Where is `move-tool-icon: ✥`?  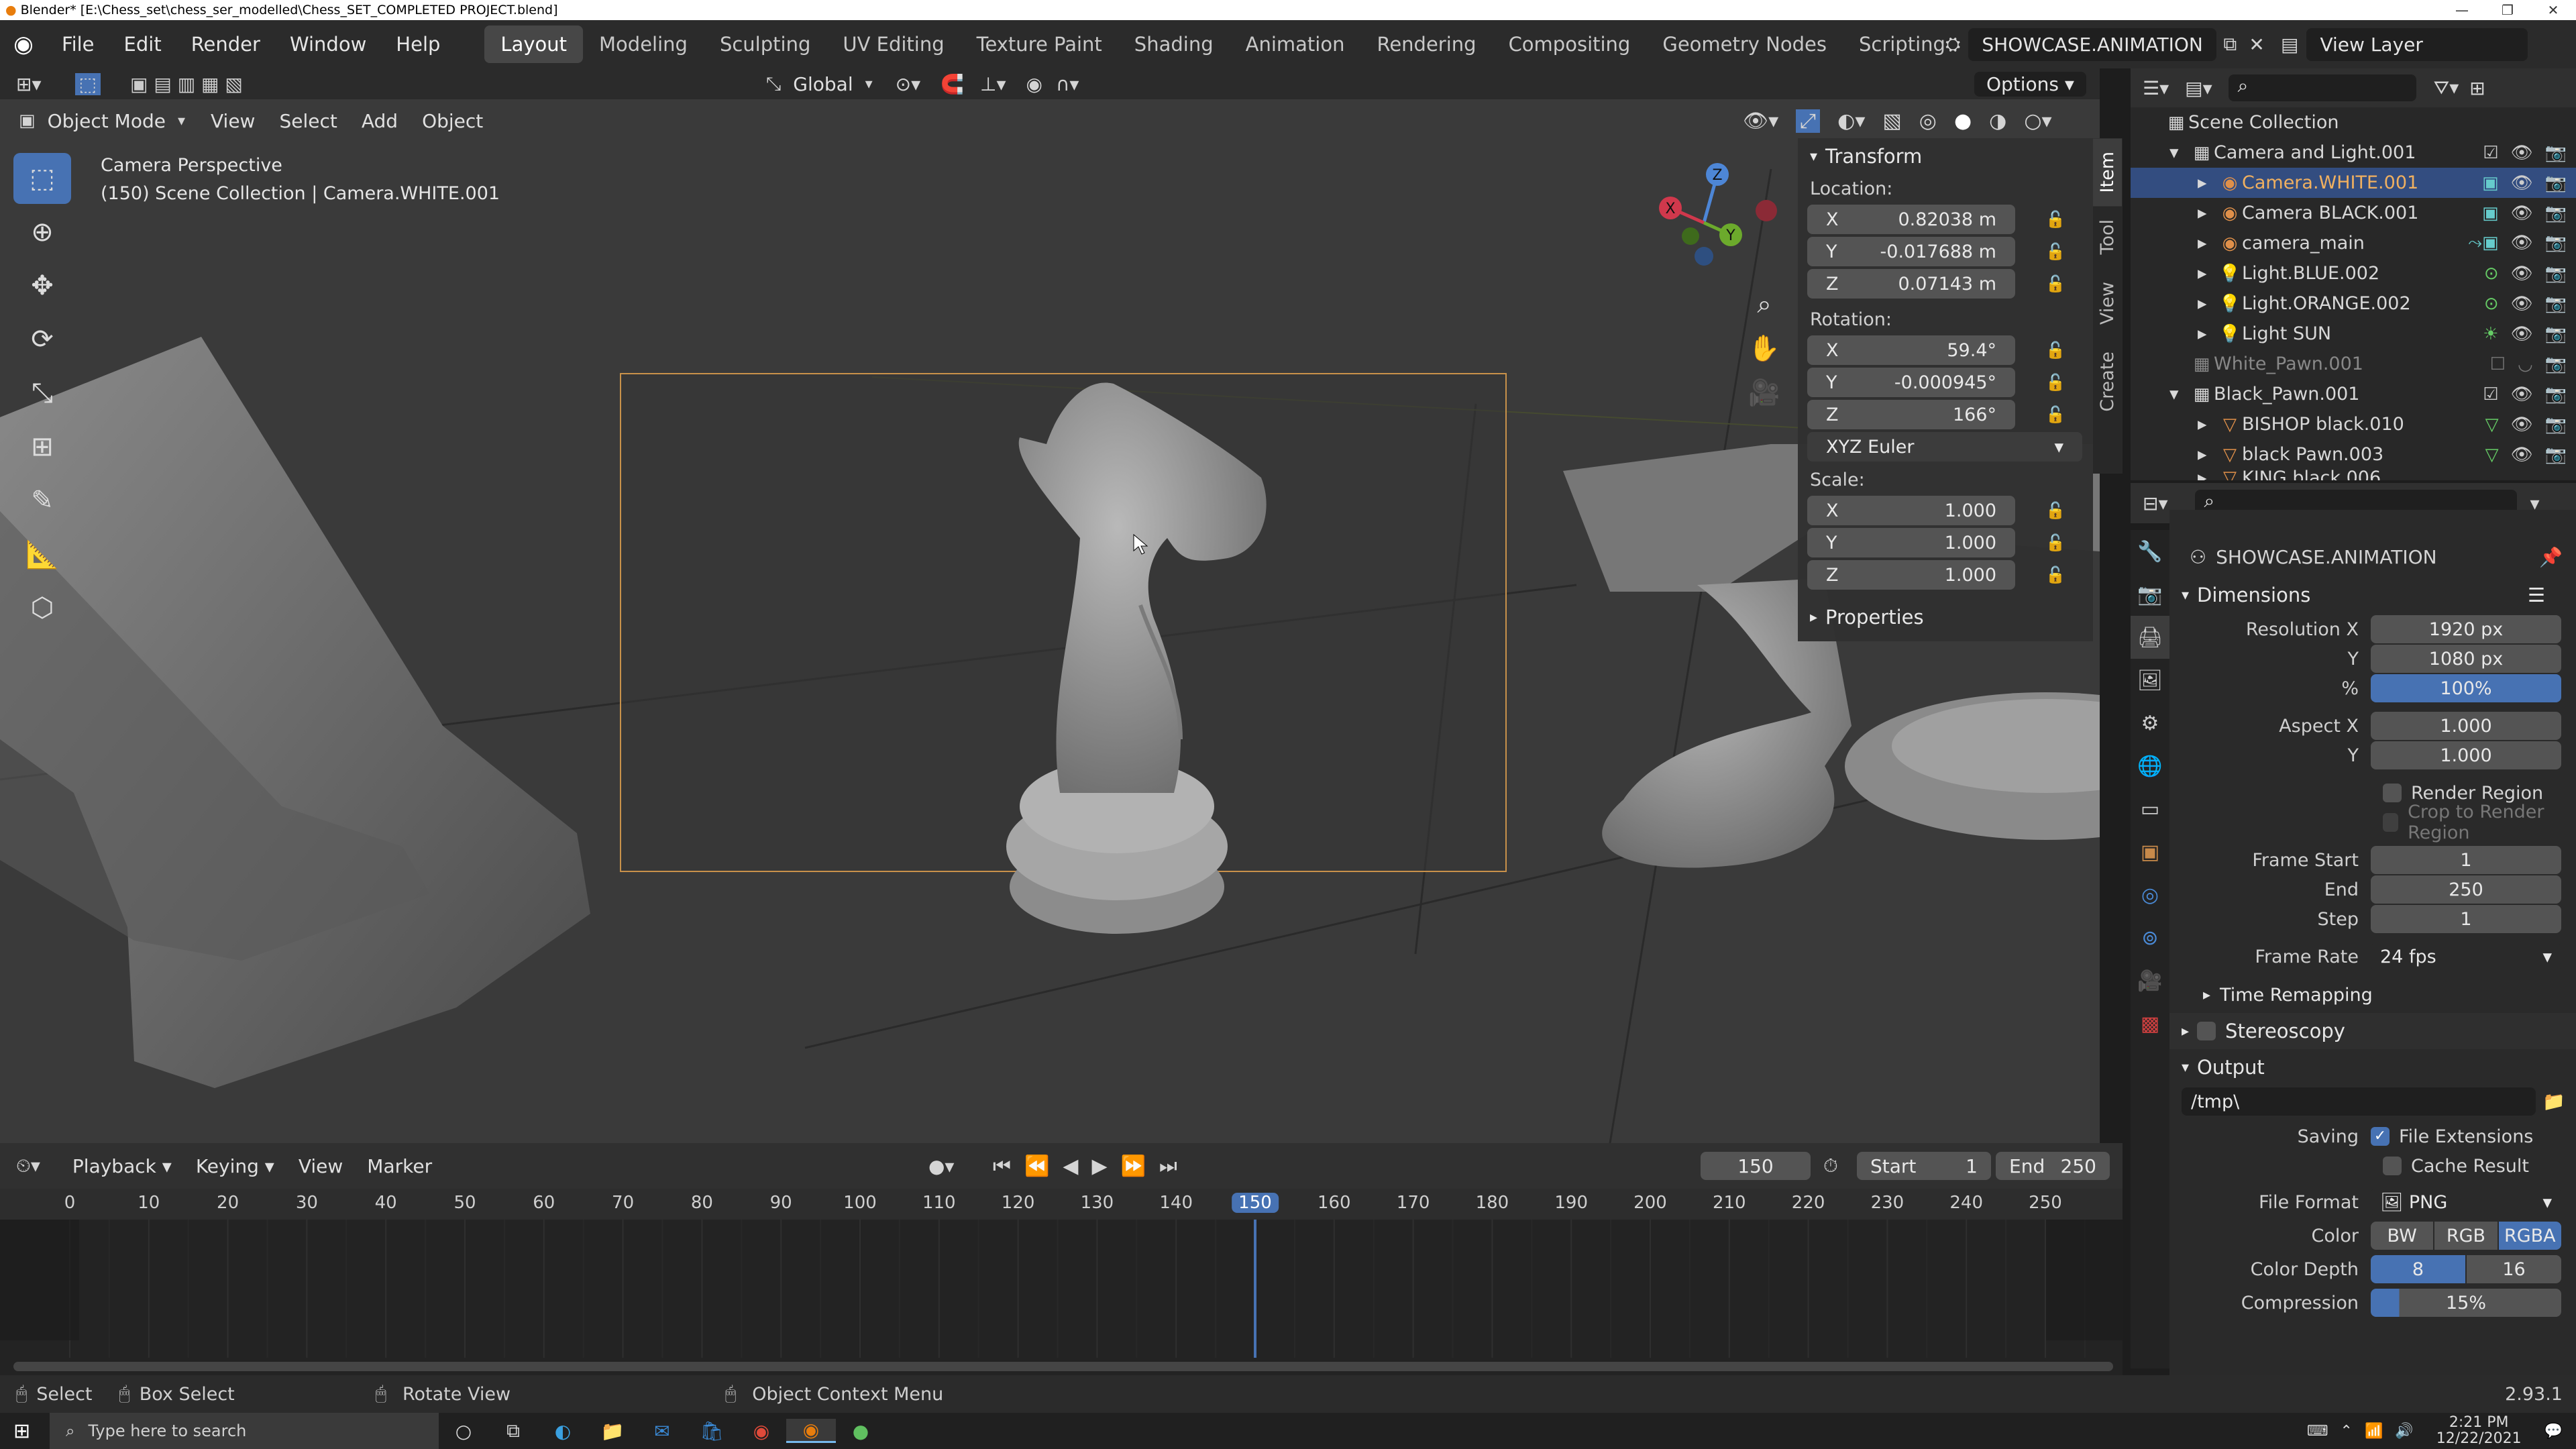 move-tool-icon: ✥ is located at coordinates (42, 285).